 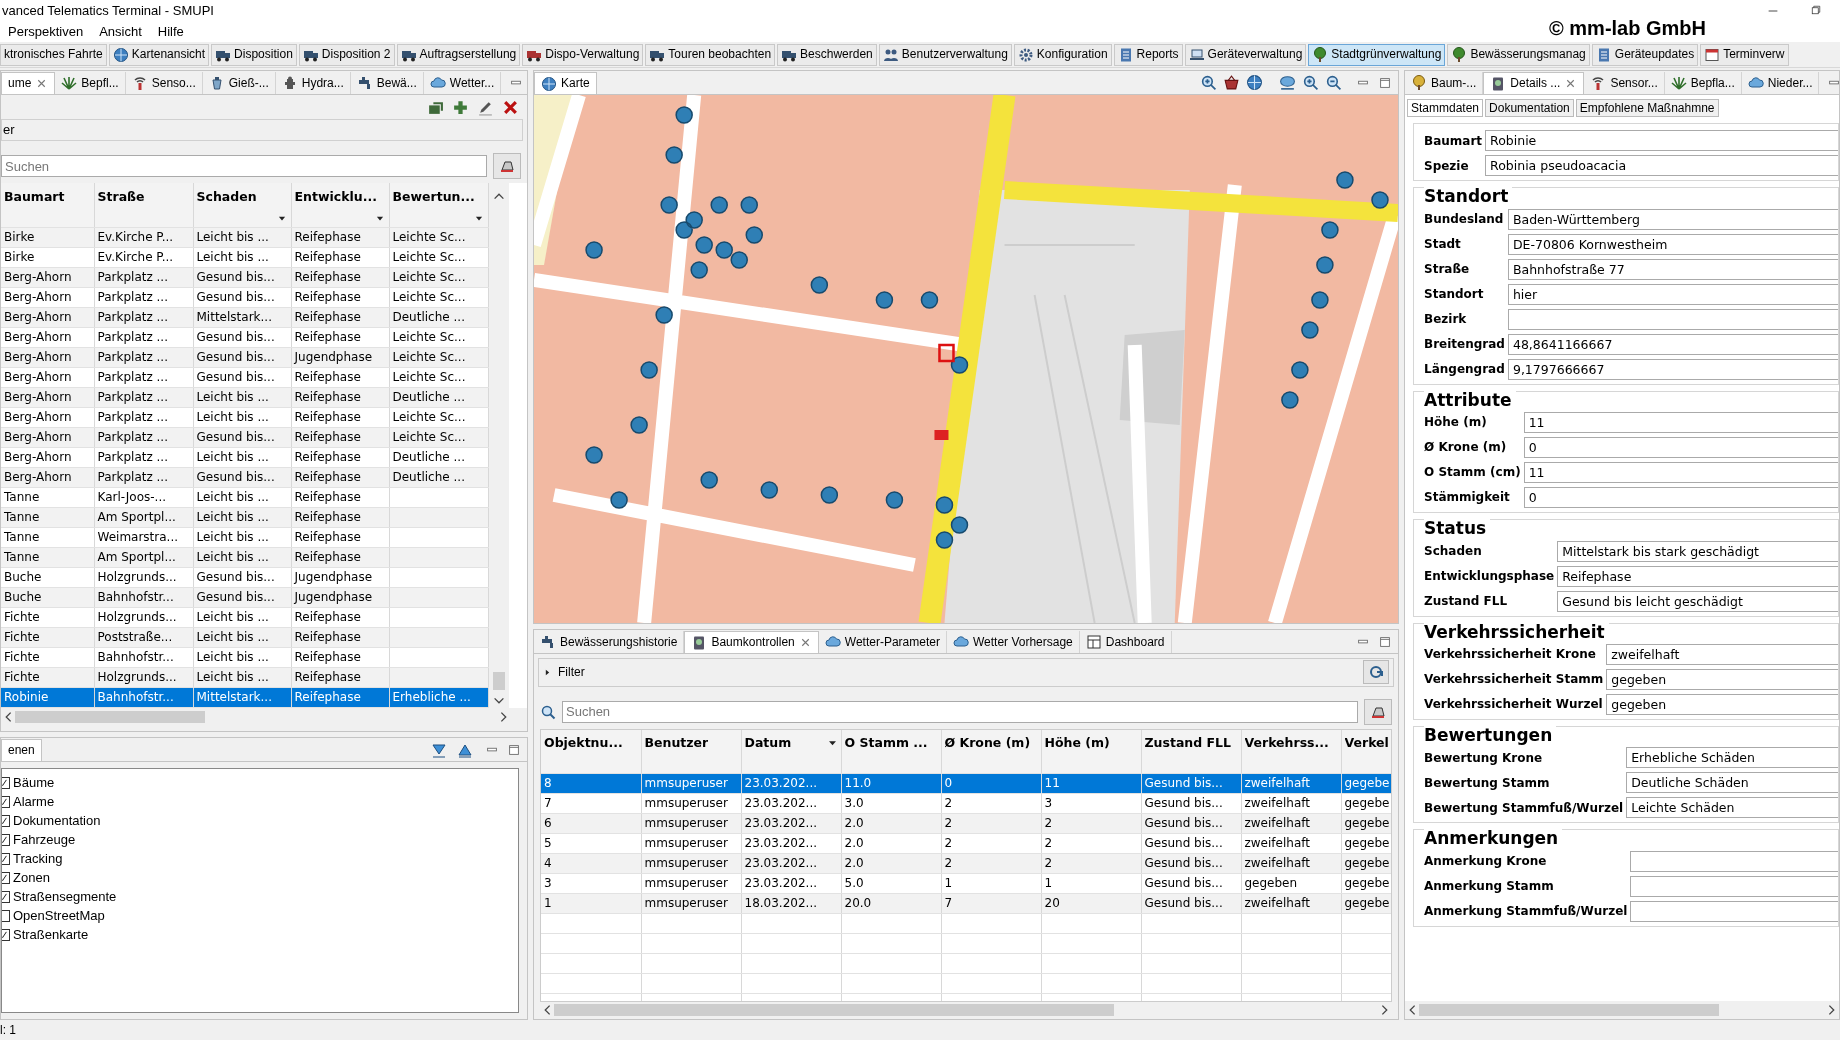 I want to click on column-header: Straße, so click(x=143, y=196).